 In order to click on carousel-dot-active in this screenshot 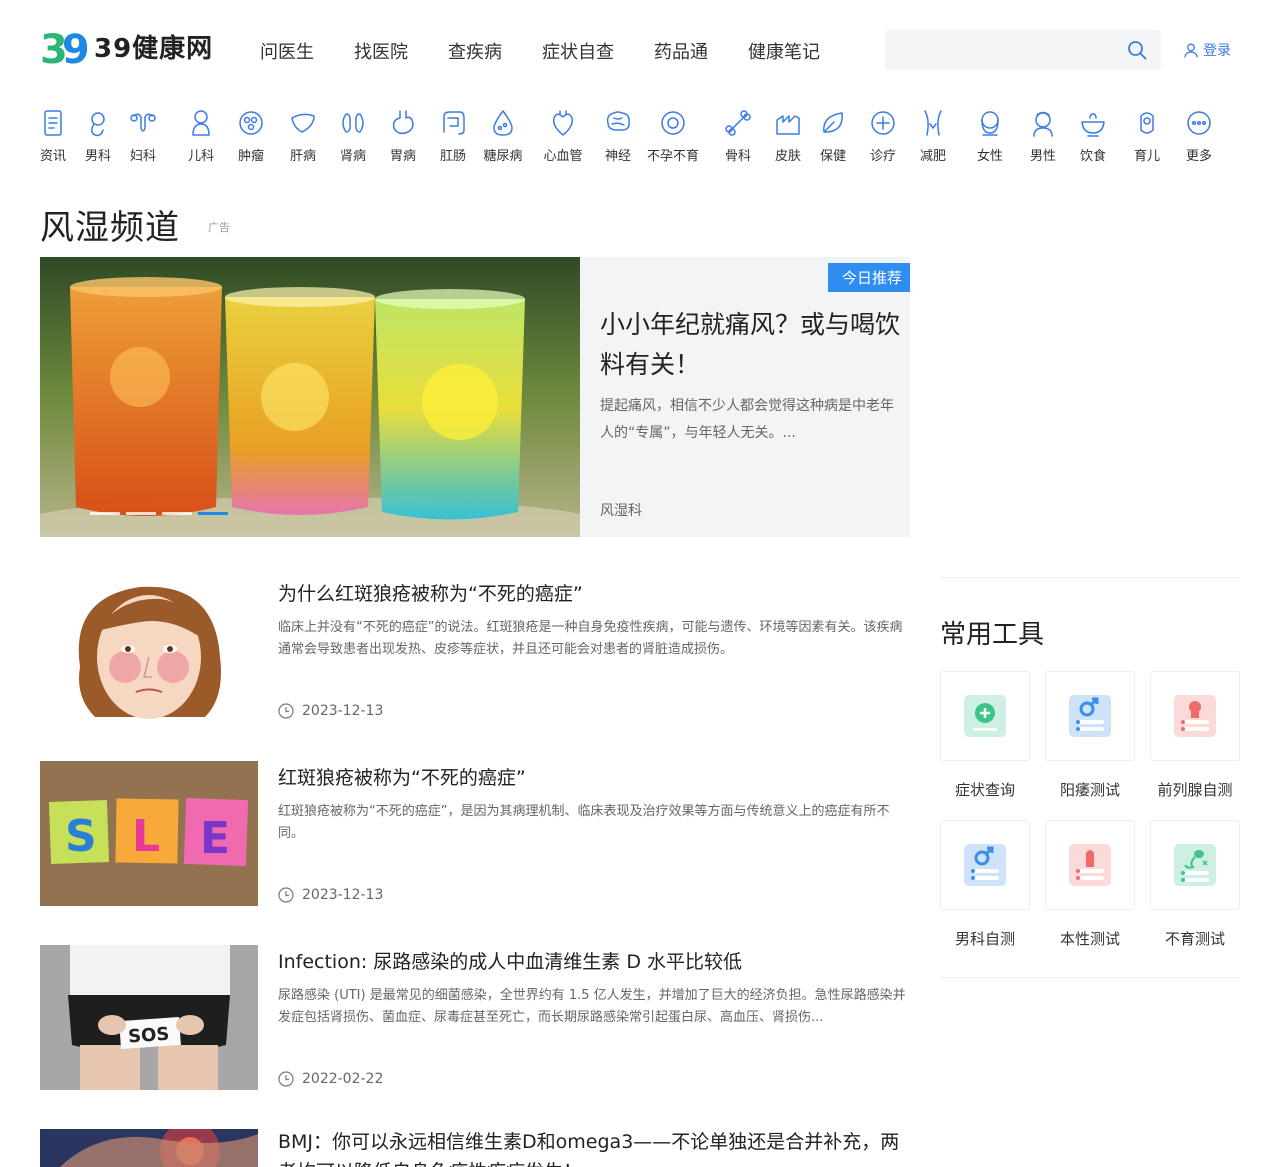, I will do `click(213, 513)`.